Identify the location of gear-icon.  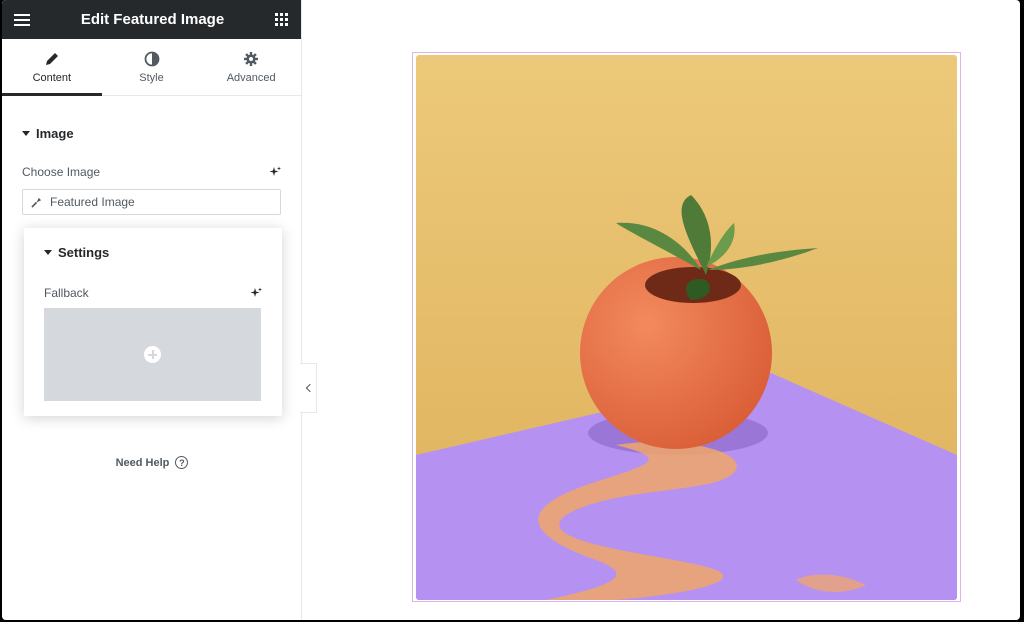
(251, 58).